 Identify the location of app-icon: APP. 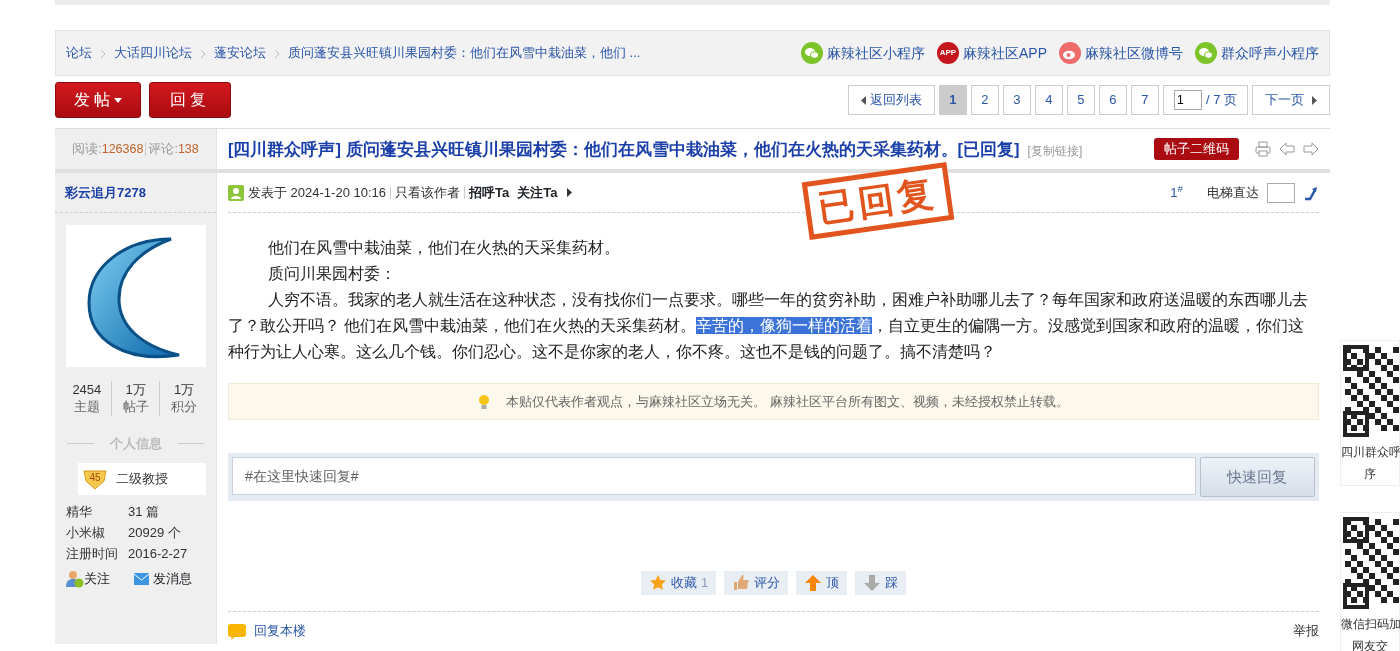
(948, 53).